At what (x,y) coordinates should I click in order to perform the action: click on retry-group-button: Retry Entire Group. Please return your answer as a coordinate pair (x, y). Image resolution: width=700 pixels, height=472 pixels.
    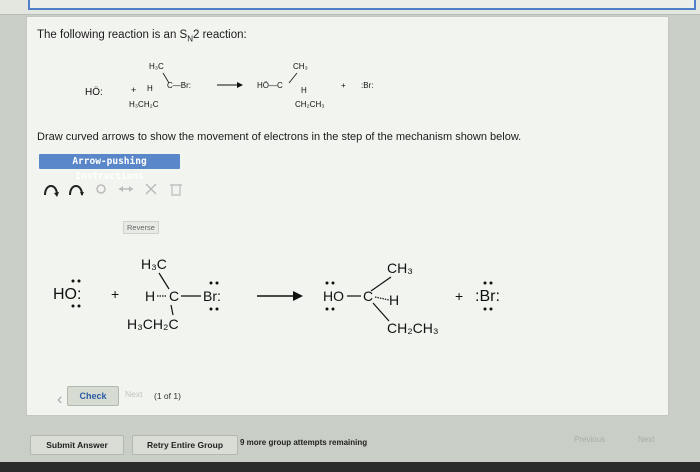
    Looking at the image, I should click on (185, 445).